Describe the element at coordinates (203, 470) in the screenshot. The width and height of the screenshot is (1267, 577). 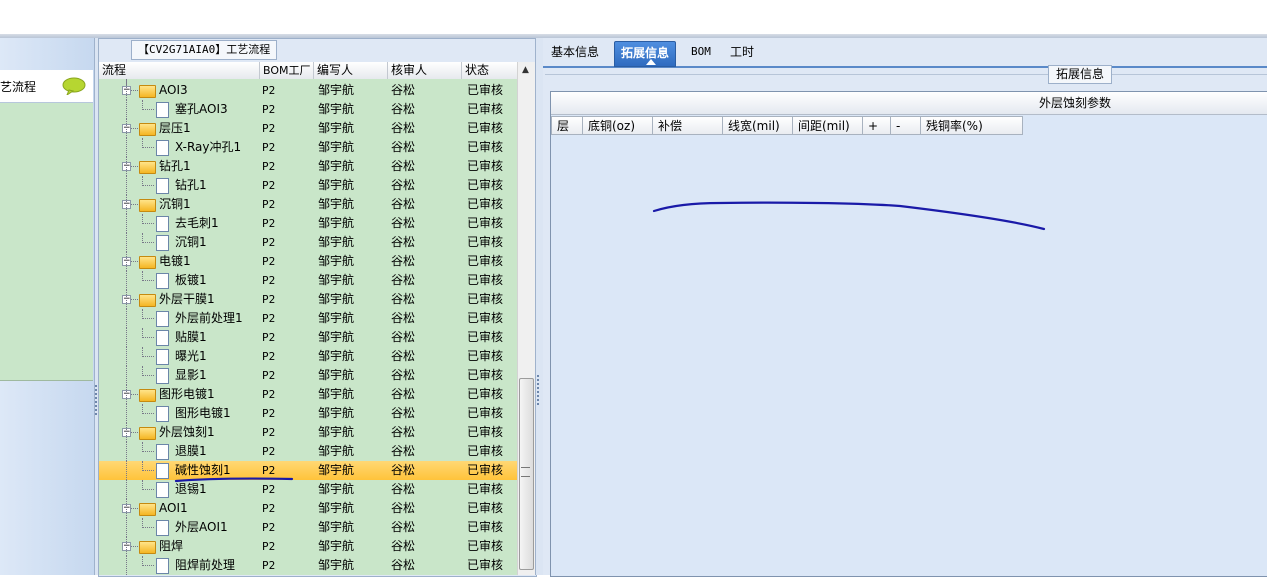
I see `tree-node-label: 碱性蚀刻1` at that location.